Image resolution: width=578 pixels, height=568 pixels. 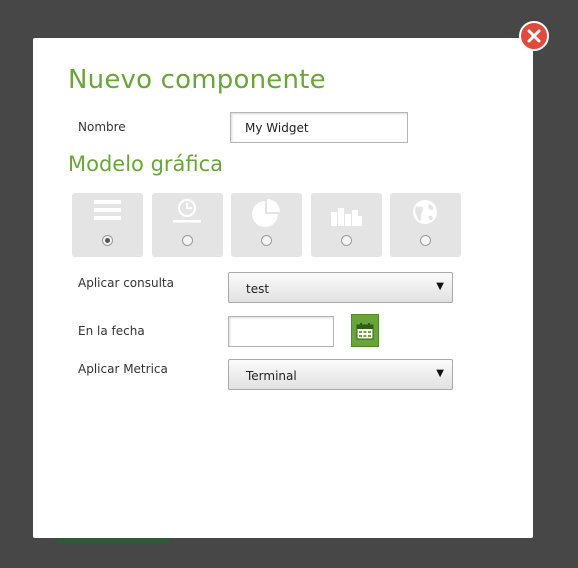 I want to click on chart-option-bar-radio, so click(x=346, y=240).